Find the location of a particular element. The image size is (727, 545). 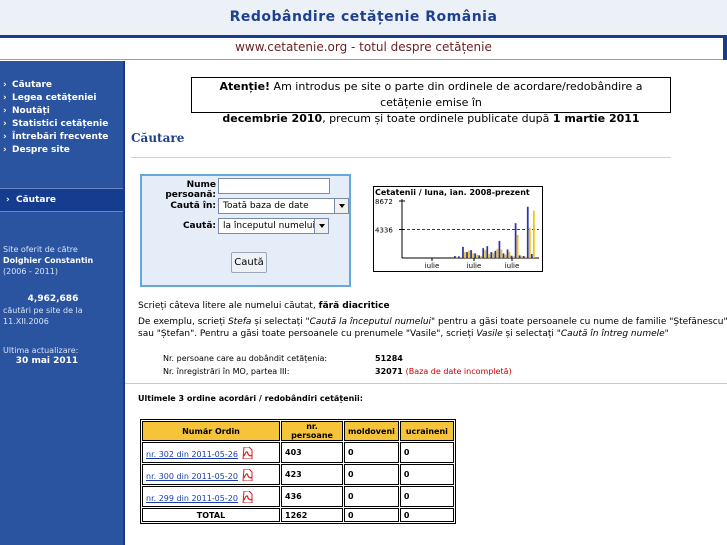

order-link: nr. 302 din 2011-05-26 is located at coordinates (211, 452).